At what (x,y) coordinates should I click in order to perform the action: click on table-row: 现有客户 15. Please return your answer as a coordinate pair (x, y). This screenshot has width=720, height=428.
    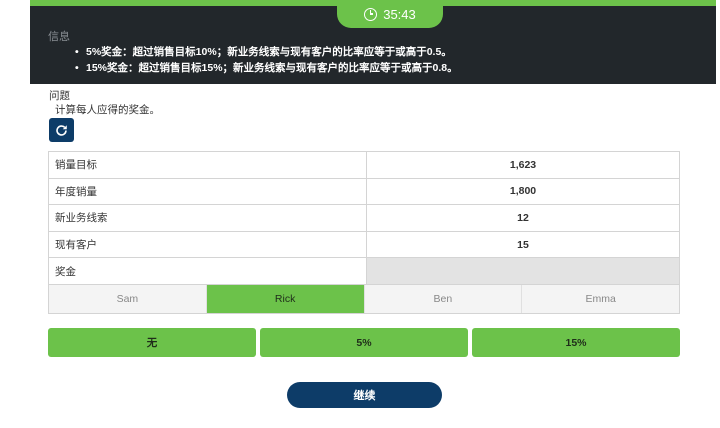
    Looking at the image, I should click on (364, 244).